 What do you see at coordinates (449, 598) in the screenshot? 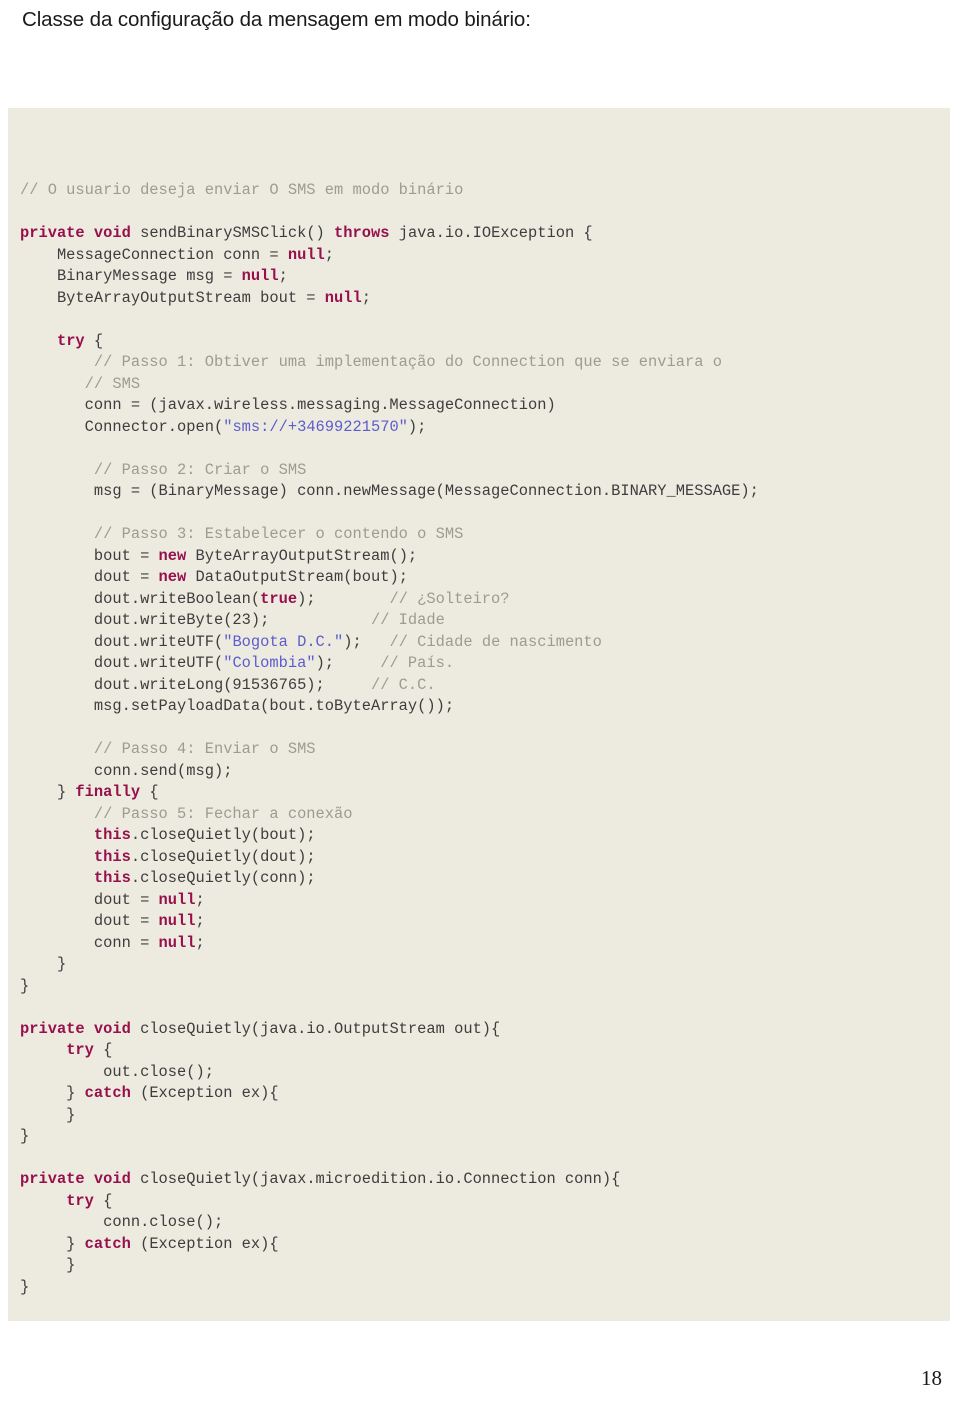
I see `code-token-cm: // ¿Solteiro?` at bounding box center [449, 598].